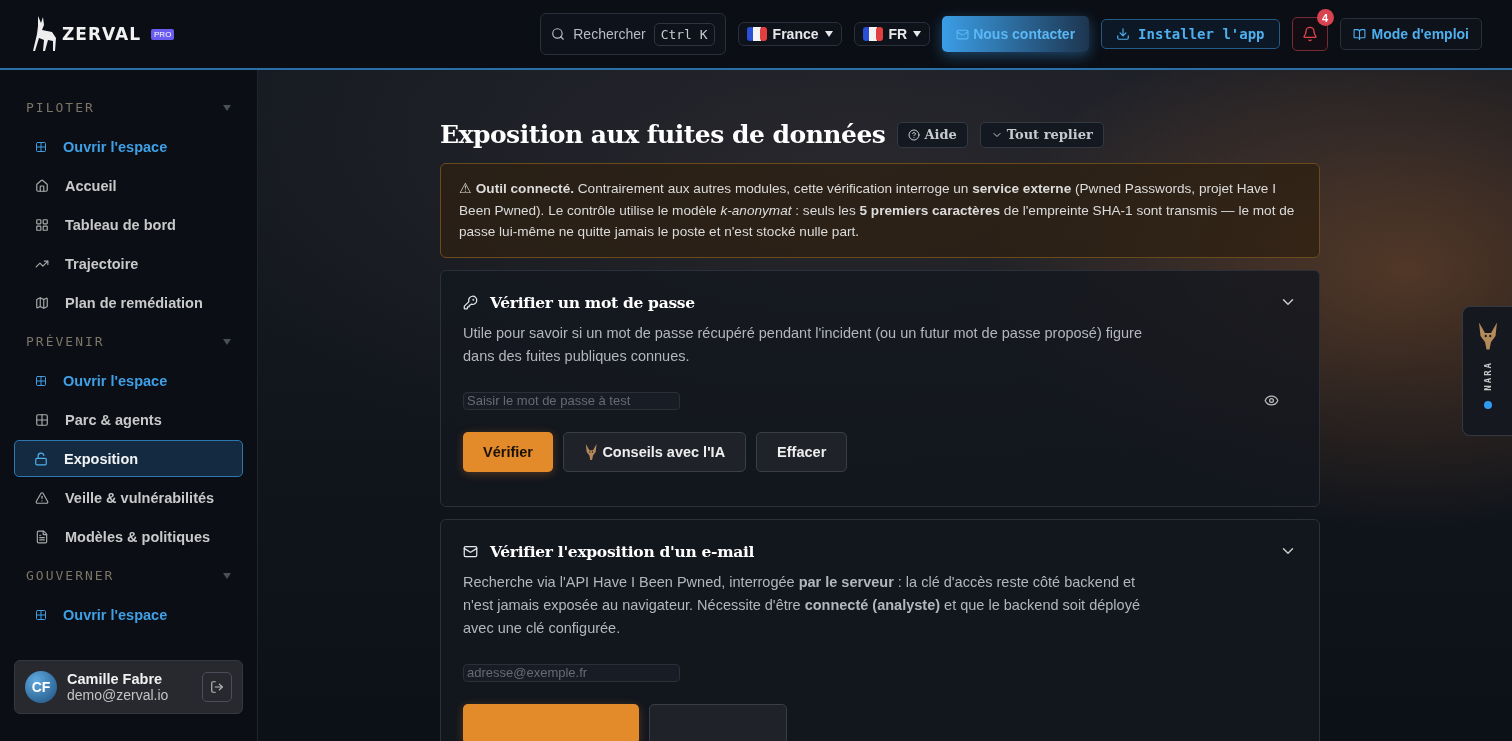 This screenshot has width=1512, height=741. Describe the element at coordinates (128, 497) in the screenshot. I see `sidebar-item: Veille & vulnérabilités` at that location.